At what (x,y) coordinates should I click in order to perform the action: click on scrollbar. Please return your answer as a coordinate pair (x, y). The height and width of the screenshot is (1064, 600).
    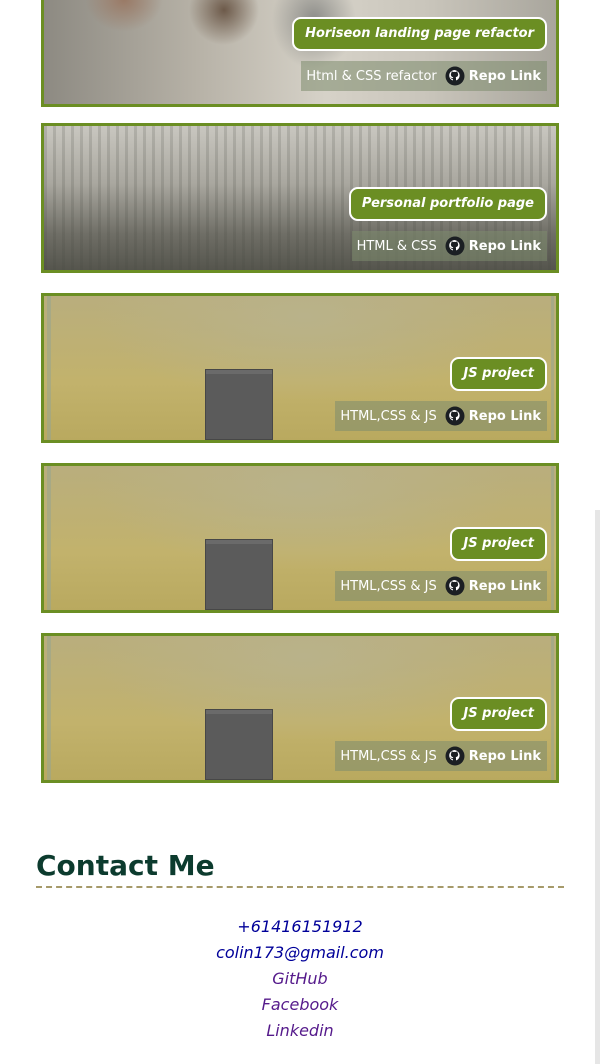
    Looking at the image, I should click on (597, 787).